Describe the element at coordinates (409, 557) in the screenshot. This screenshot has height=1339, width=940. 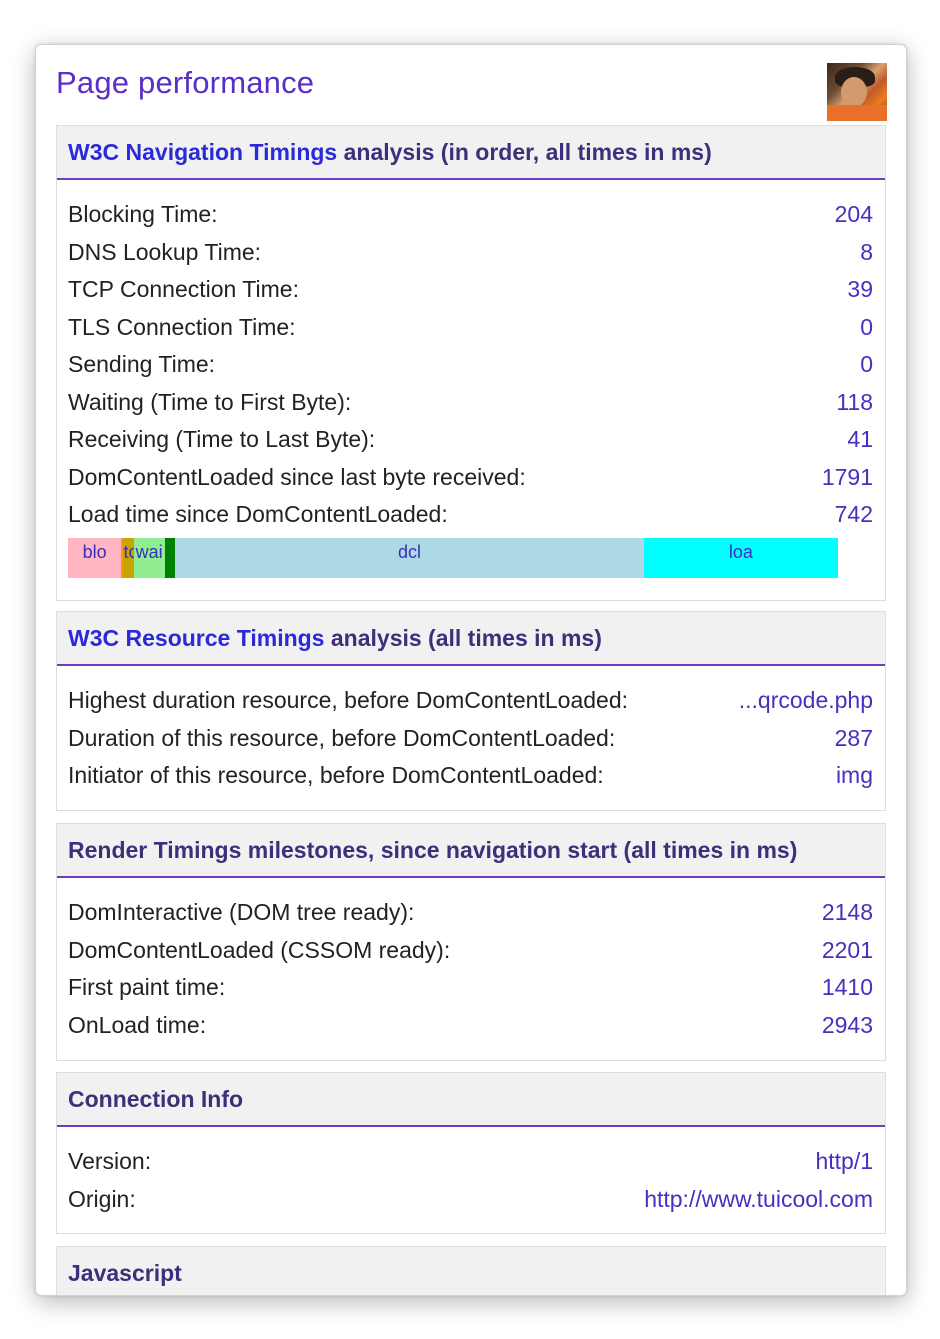
I see `timing-segment-dcl: dcl` at that location.